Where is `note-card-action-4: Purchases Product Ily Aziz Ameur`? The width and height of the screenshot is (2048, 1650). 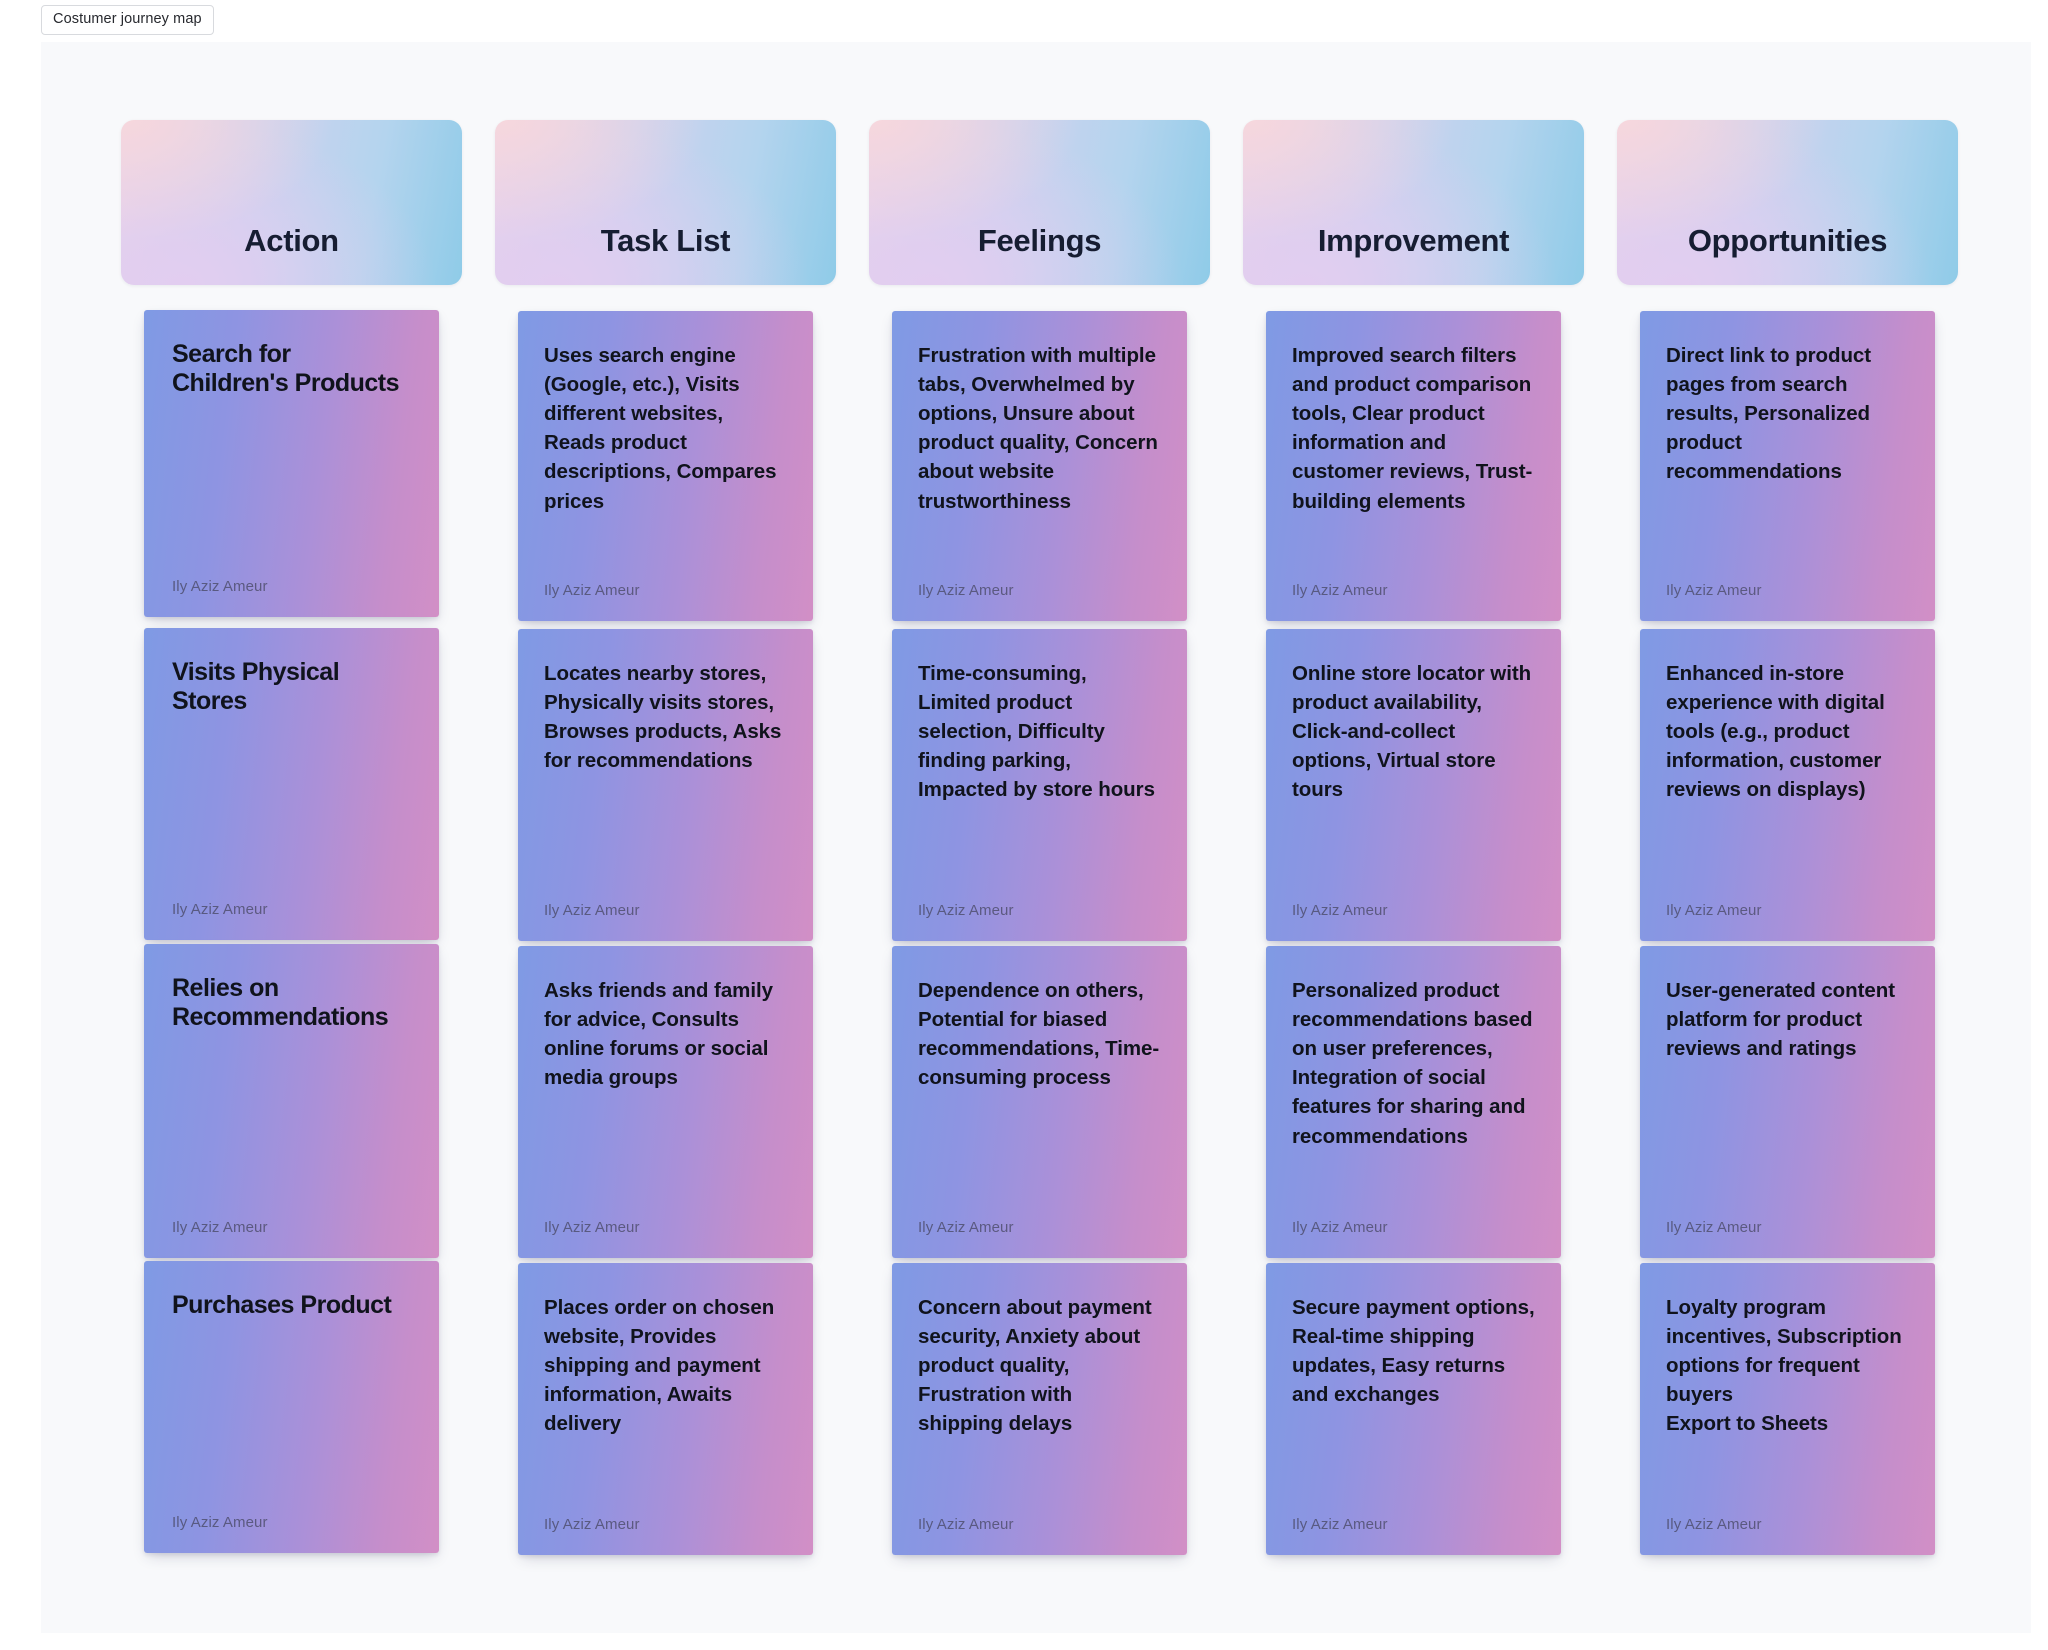 note-card-action-4: Purchases Product Ily Aziz Ameur is located at coordinates (291, 1407).